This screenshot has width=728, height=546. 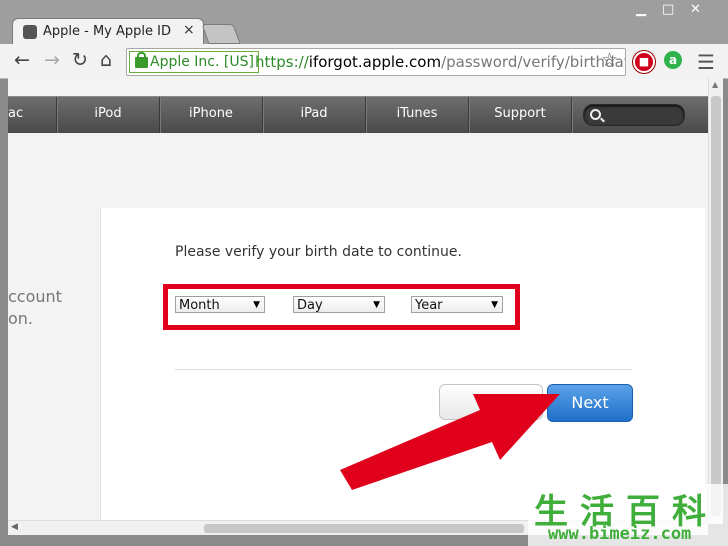 I want to click on adblock-icon: ■, so click(x=644, y=62).